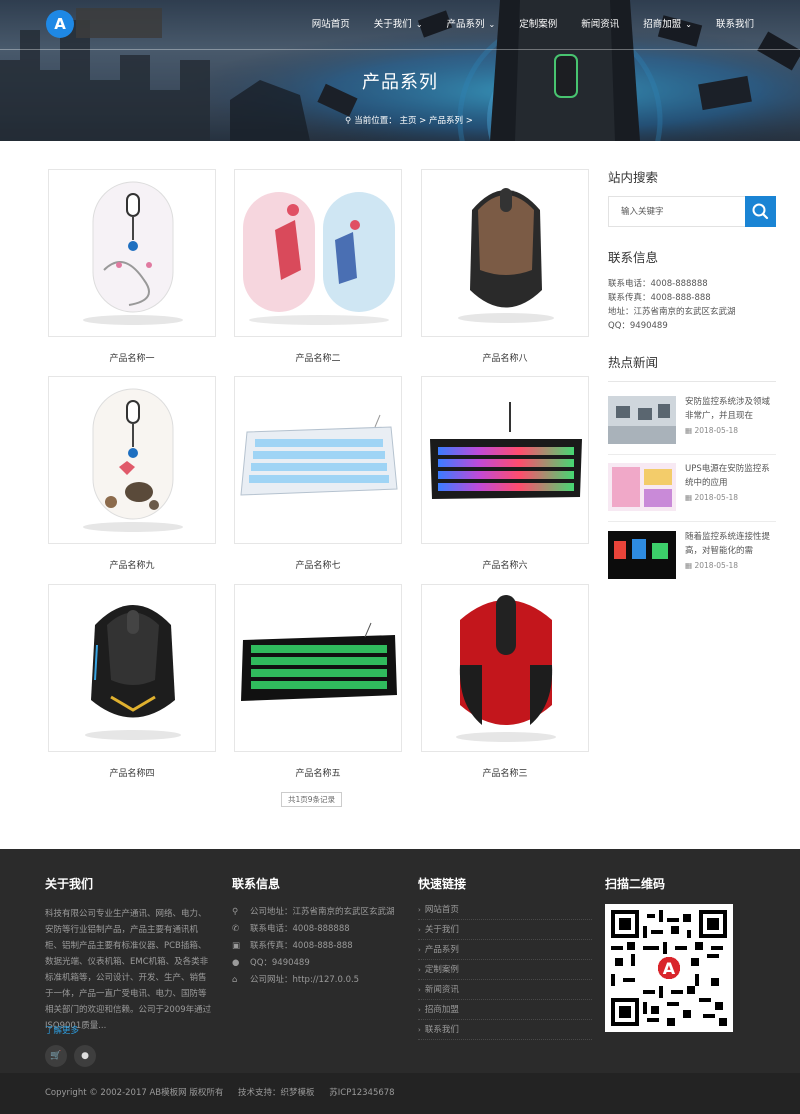  Describe the element at coordinates (677, 211) in the screenshot. I see `search-input` at that location.